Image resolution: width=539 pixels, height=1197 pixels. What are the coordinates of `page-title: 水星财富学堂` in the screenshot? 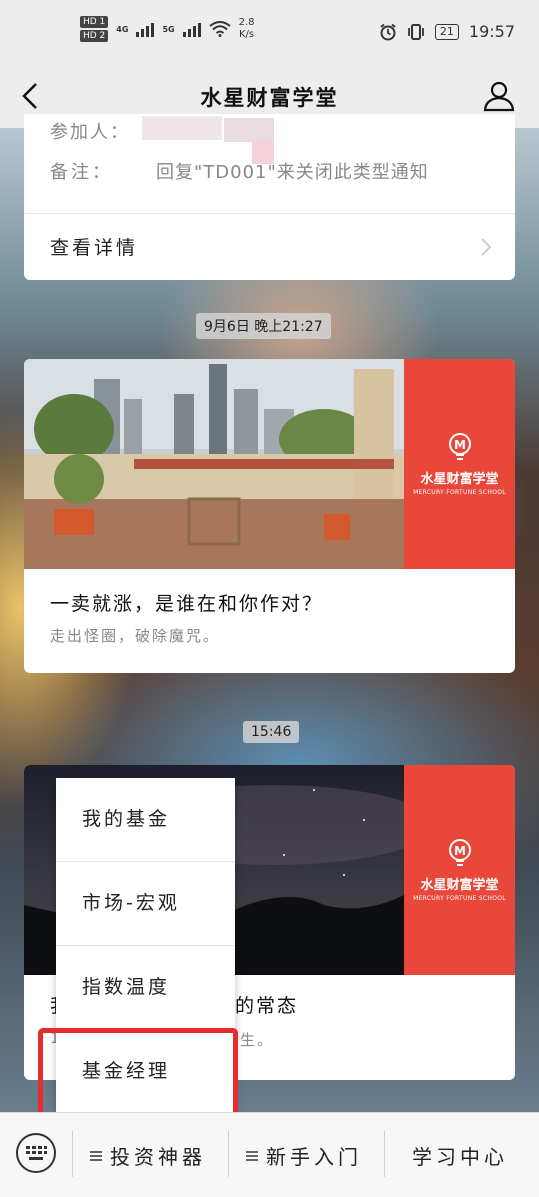 It's located at (269, 98).